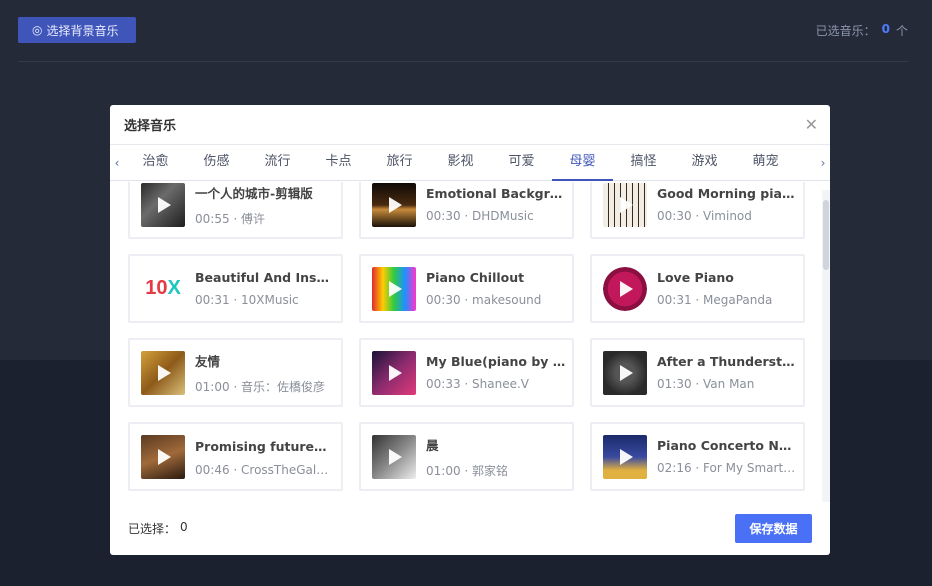 The width and height of the screenshot is (932, 586). Describe the element at coordinates (254, 193) in the screenshot. I see `song-title: 一个人的城市-剪辑版` at that location.